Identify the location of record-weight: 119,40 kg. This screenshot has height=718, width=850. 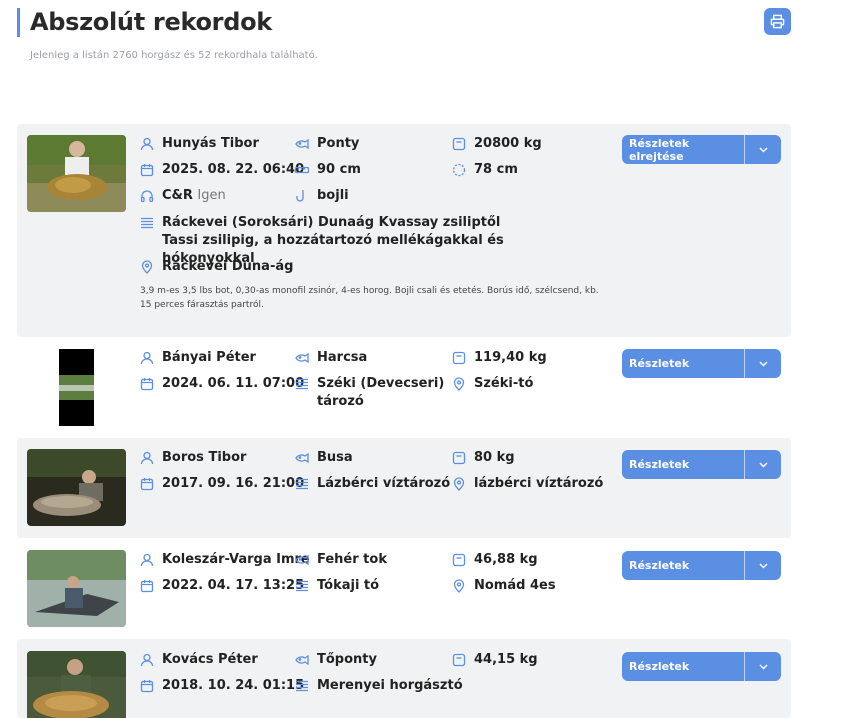
(499, 358).